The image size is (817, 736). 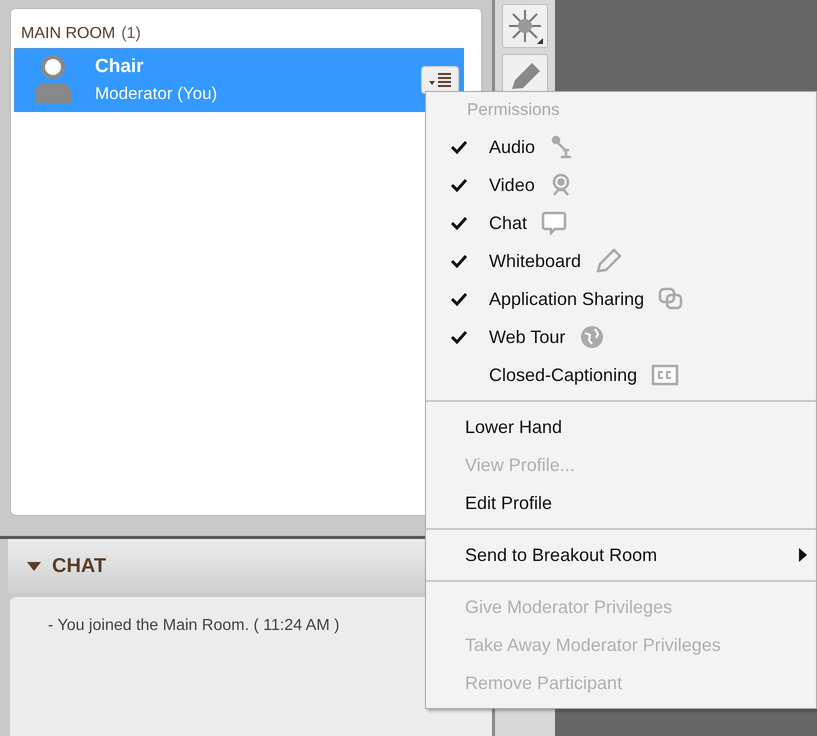 What do you see at coordinates (592, 337) in the screenshot?
I see `globe-icon` at bounding box center [592, 337].